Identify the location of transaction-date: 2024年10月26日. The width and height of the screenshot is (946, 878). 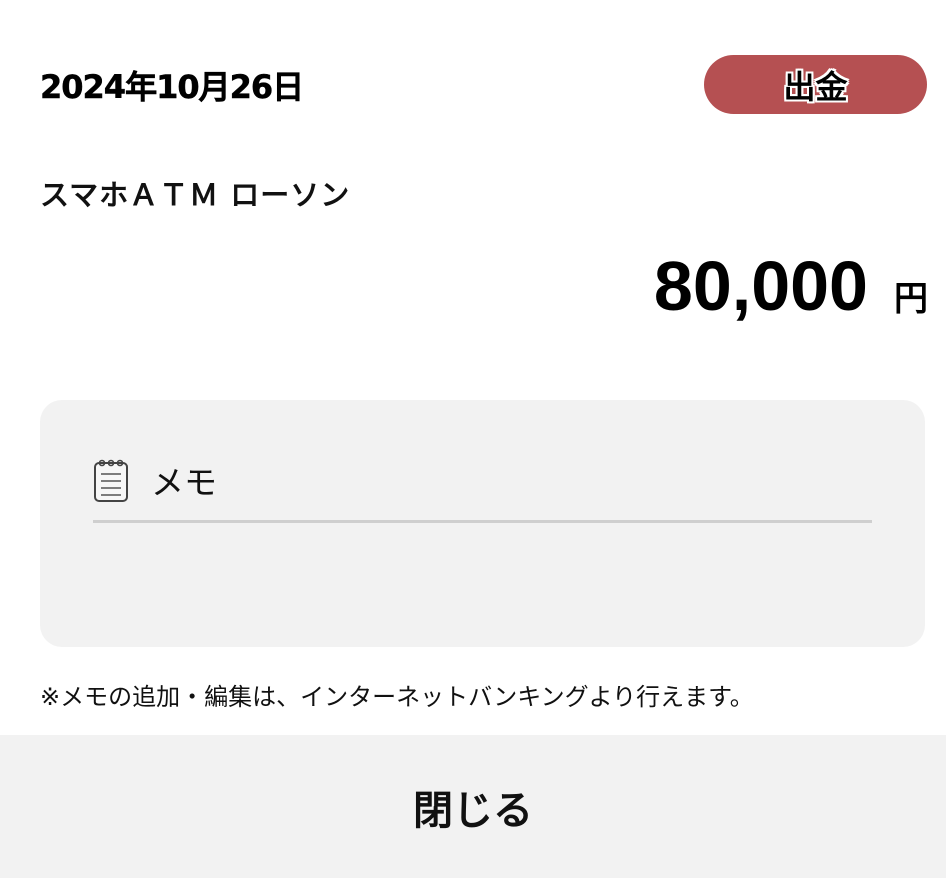
(172, 87).